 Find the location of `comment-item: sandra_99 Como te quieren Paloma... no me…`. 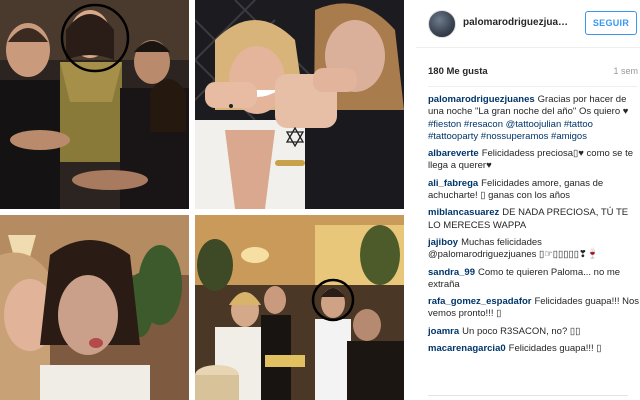

comment-item: sandra_99 Como te quieren Paloma... no me… is located at coordinates (534, 279).